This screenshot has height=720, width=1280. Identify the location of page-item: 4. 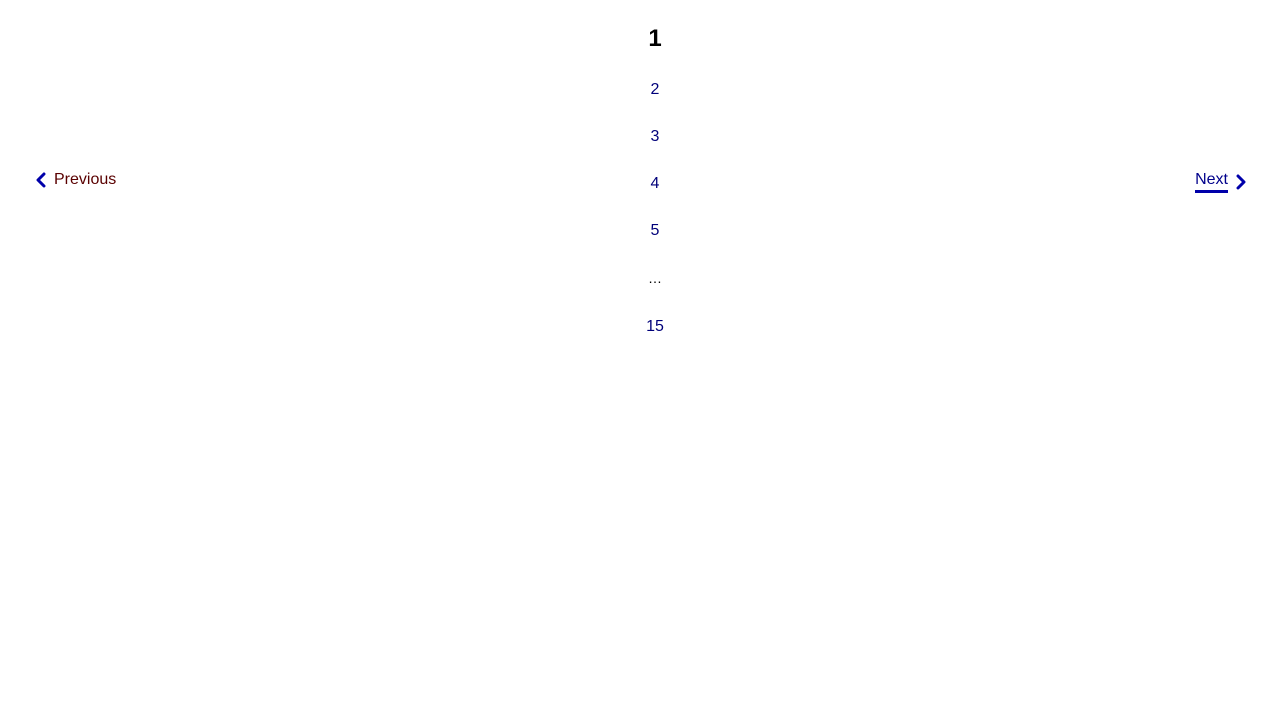
(655, 184).